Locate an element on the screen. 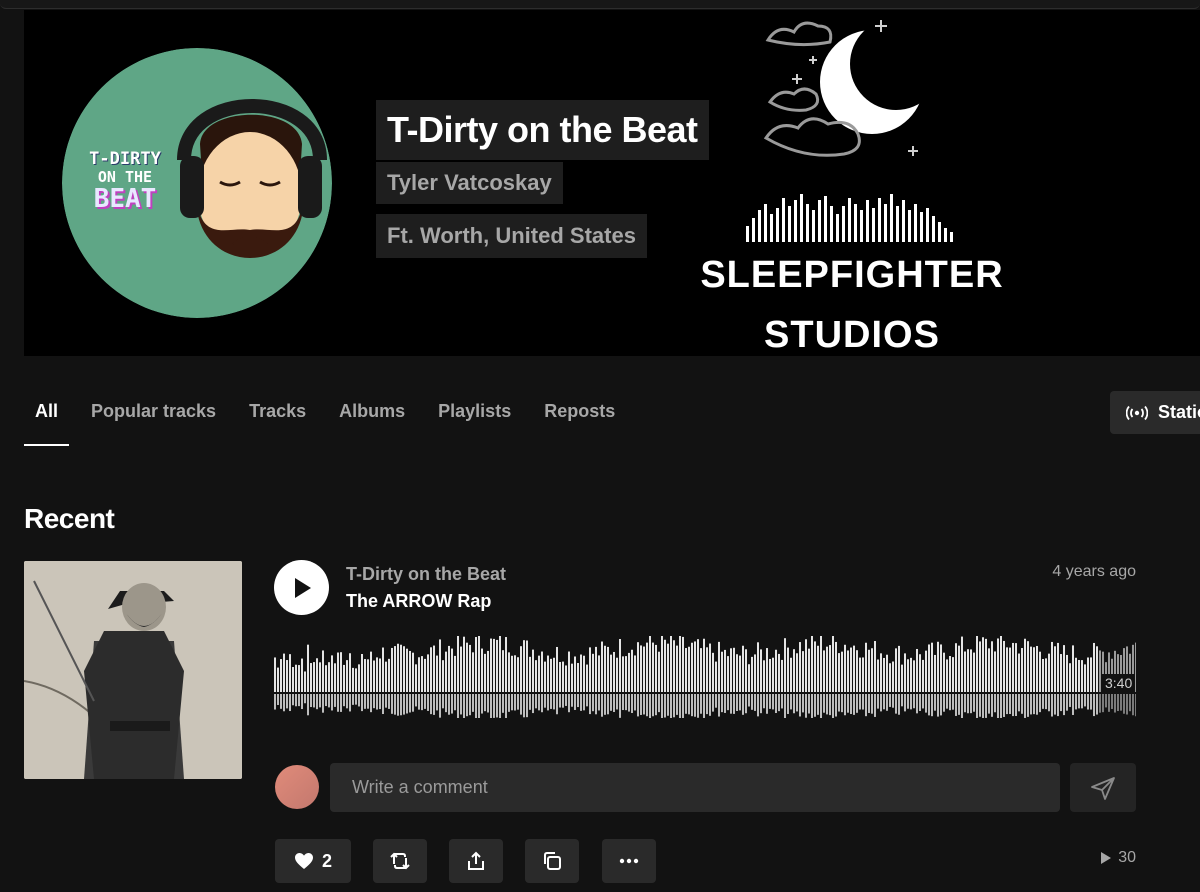  repost-button is located at coordinates (400, 861).